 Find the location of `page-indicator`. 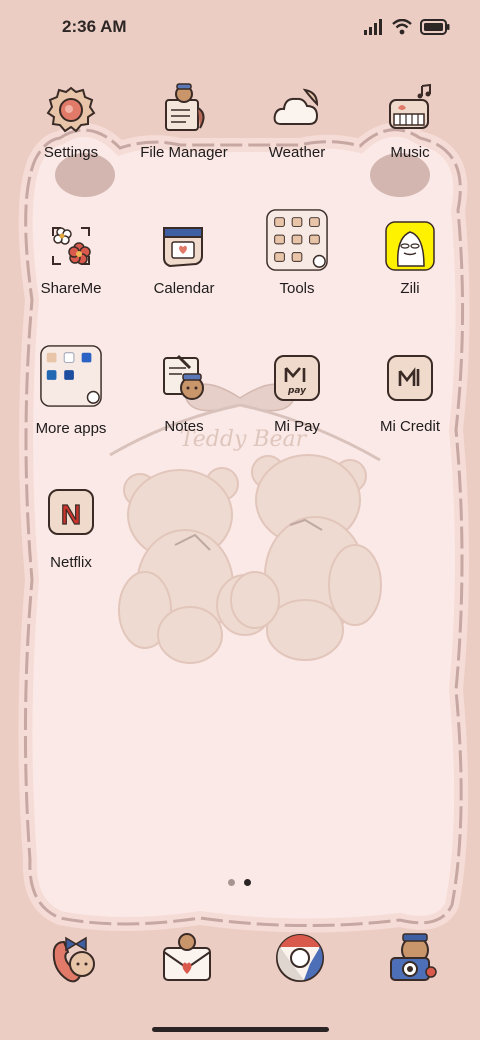

page-indicator is located at coordinates (241, 883).